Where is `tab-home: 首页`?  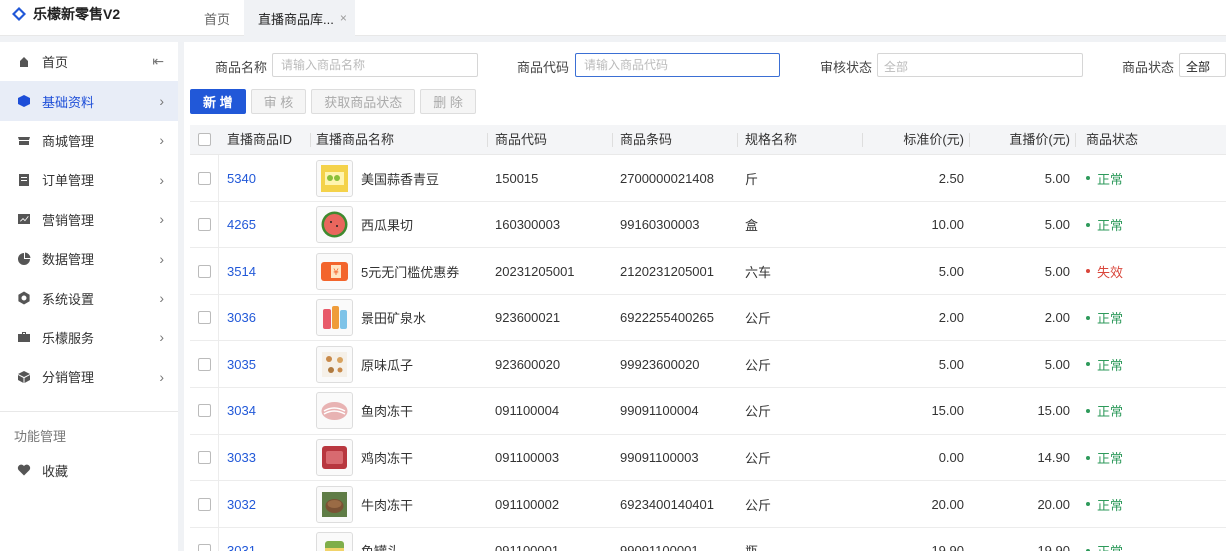
tab-home: 首页 is located at coordinates (217, 18).